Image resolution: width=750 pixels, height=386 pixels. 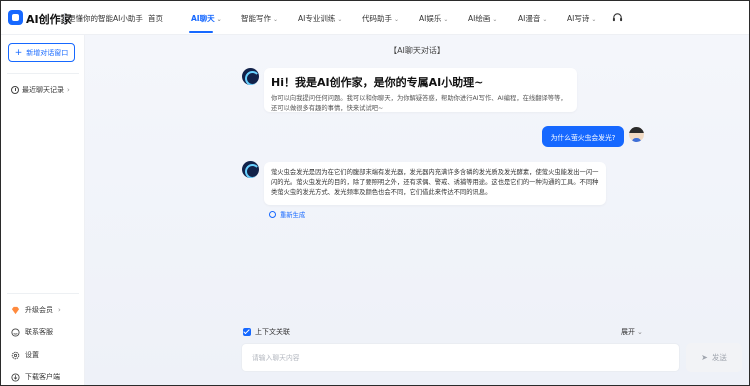 I want to click on sidebar-item-upgrade: 升级会员 ›, so click(x=36, y=310).